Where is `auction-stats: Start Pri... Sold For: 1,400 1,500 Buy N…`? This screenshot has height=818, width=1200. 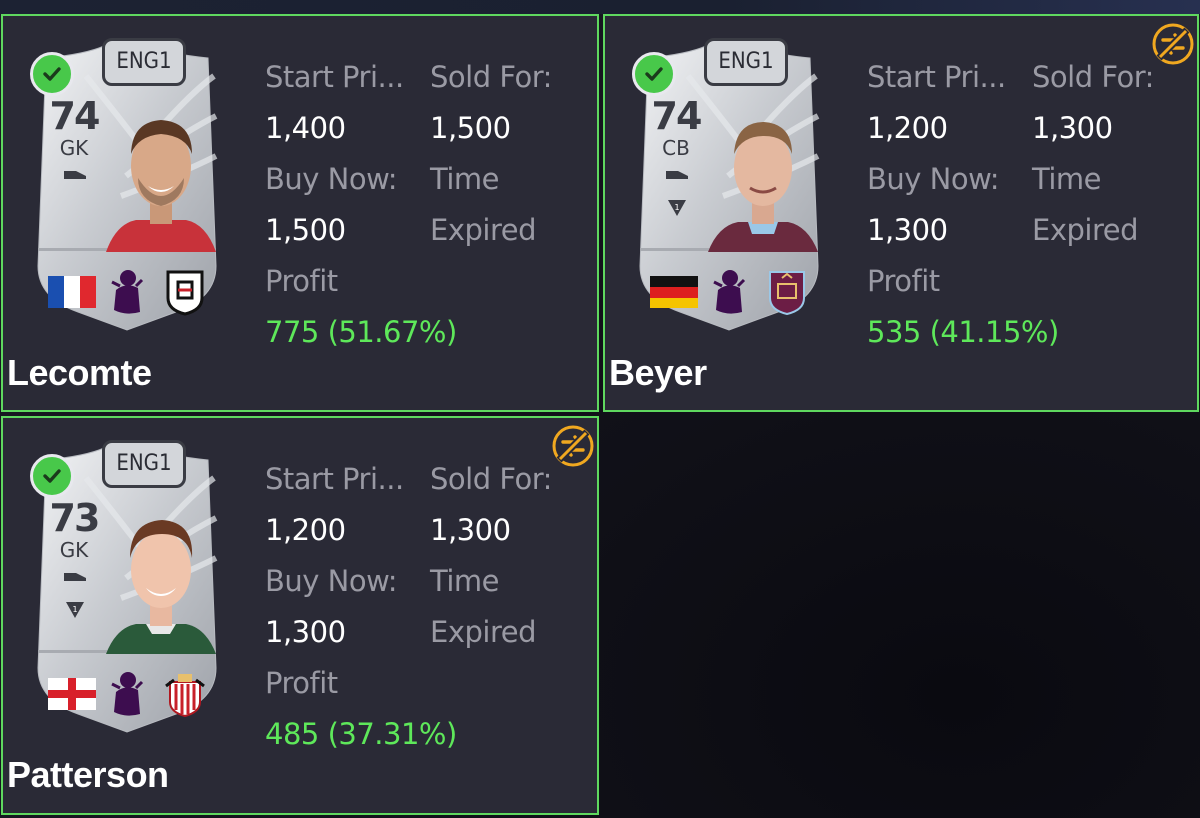
auction-stats: Start Pri... Sold For: 1,400 1,500 Buy N… is located at coordinates (430, 213).